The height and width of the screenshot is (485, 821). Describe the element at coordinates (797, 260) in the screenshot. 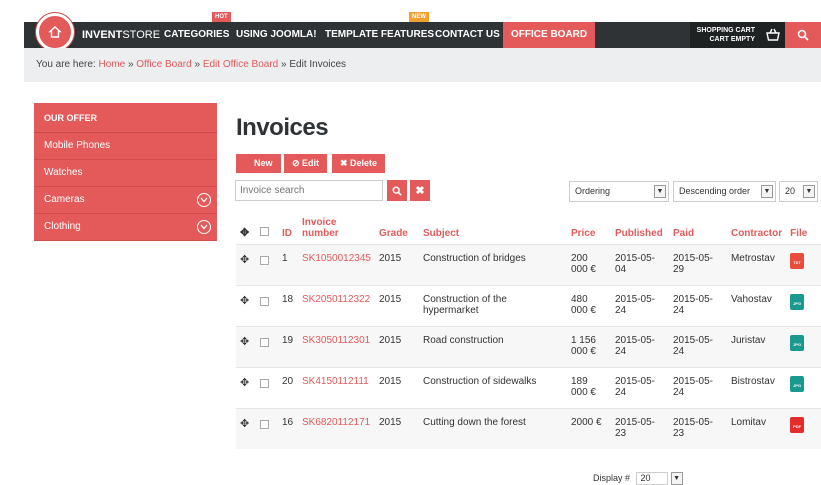

I see `txt-file-icon: TXT` at that location.